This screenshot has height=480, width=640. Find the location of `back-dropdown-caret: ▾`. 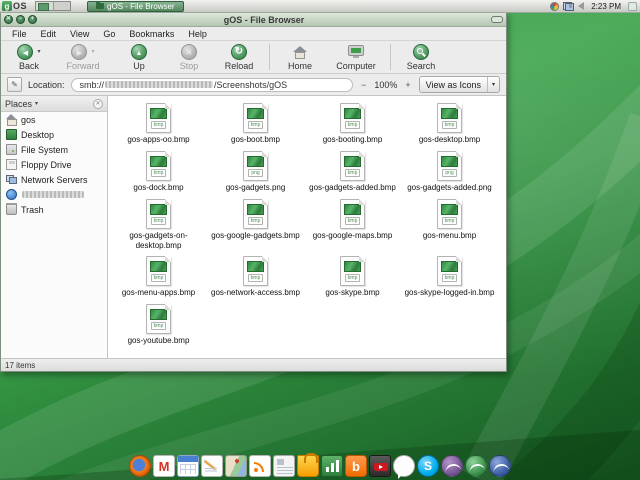

back-dropdown-caret: ▾ is located at coordinates (38, 51).